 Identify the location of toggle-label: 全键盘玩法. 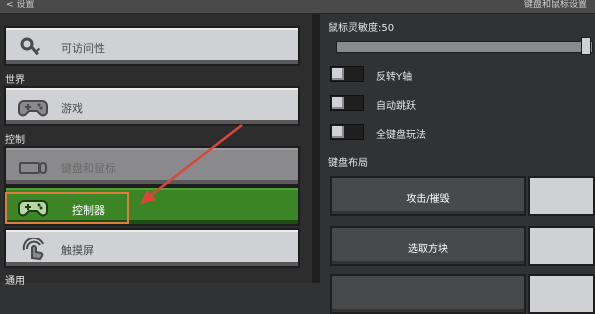
(401, 135).